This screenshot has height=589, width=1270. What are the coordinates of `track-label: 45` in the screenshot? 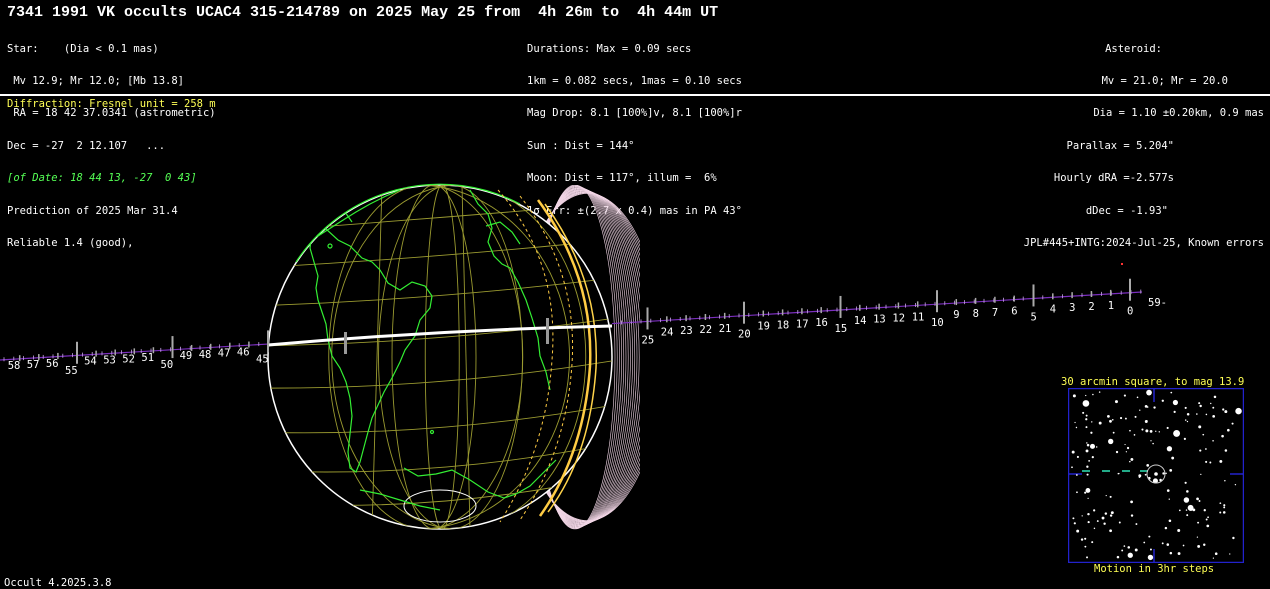 It's located at (262, 359).